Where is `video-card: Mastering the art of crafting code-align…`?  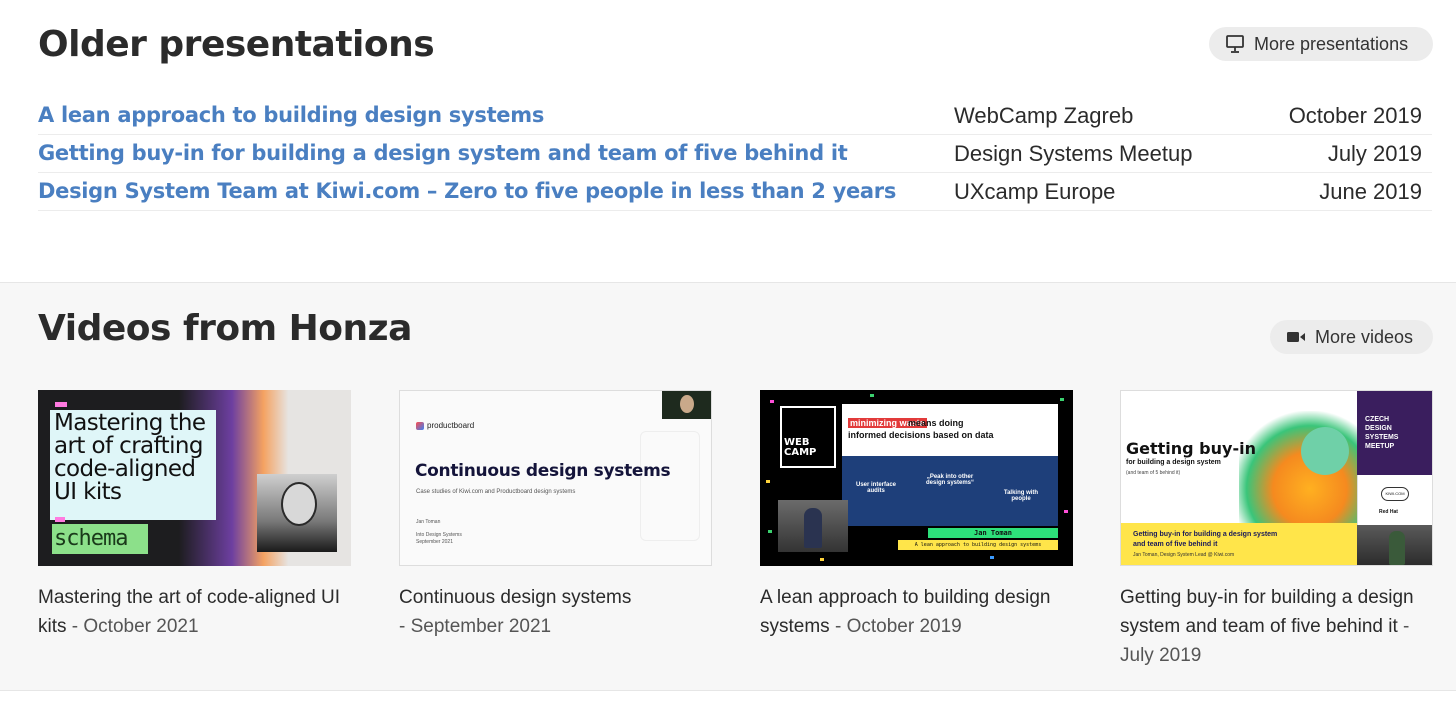
video-card: Mastering the art of crafting code-align… is located at coordinates (194, 515).